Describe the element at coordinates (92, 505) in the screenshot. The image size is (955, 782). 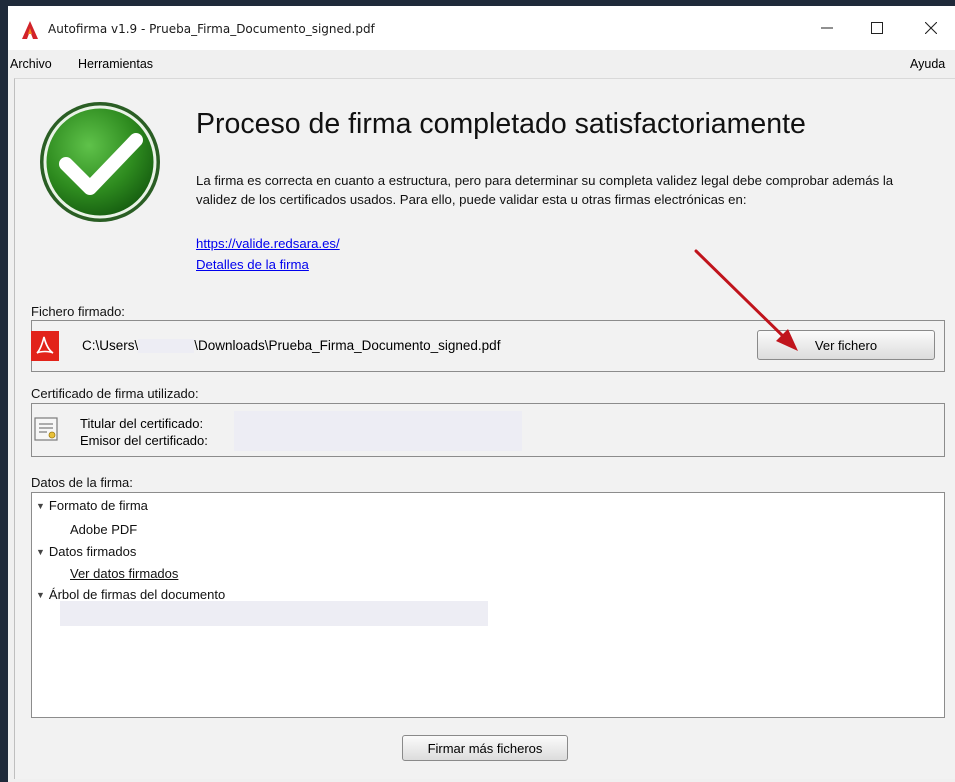
I see `tree-node-format: ▼ Formato de firma` at that location.